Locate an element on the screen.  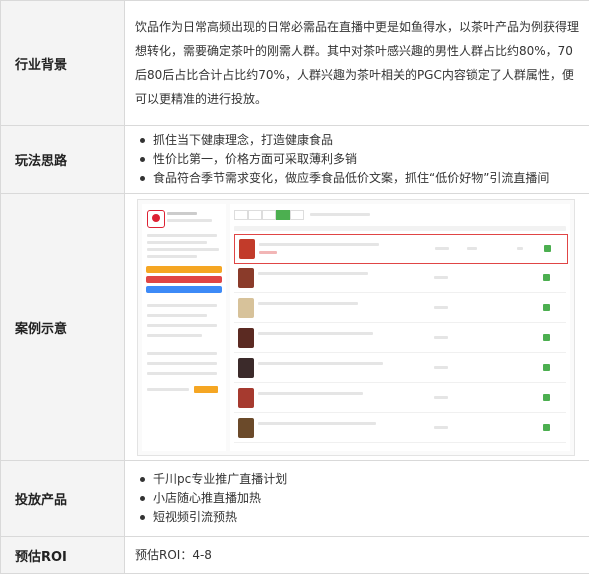
shop-profile-panel is located at coordinates (184, 327).